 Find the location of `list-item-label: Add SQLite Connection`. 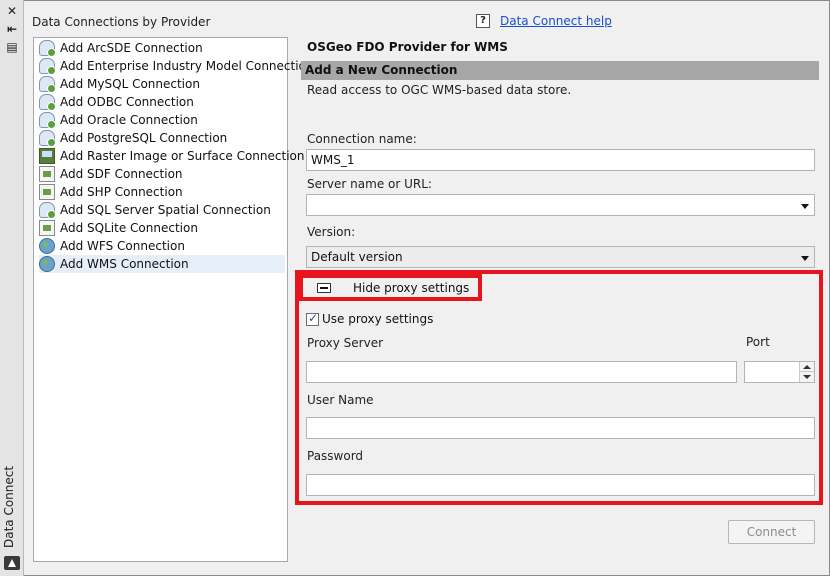

list-item-label: Add SQLite Connection is located at coordinates (129, 228).